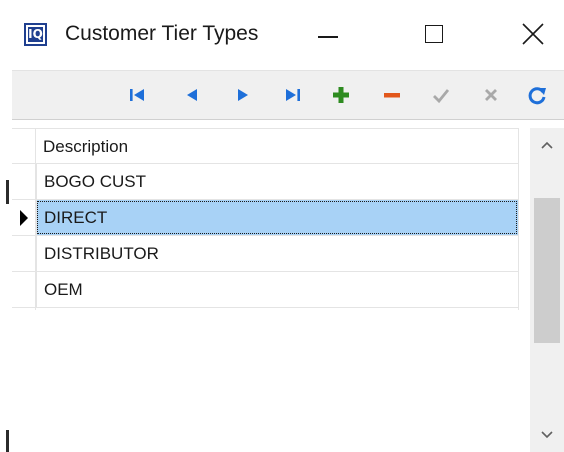 The width and height of the screenshot is (564, 452). I want to click on close-icon, so click(533, 34).